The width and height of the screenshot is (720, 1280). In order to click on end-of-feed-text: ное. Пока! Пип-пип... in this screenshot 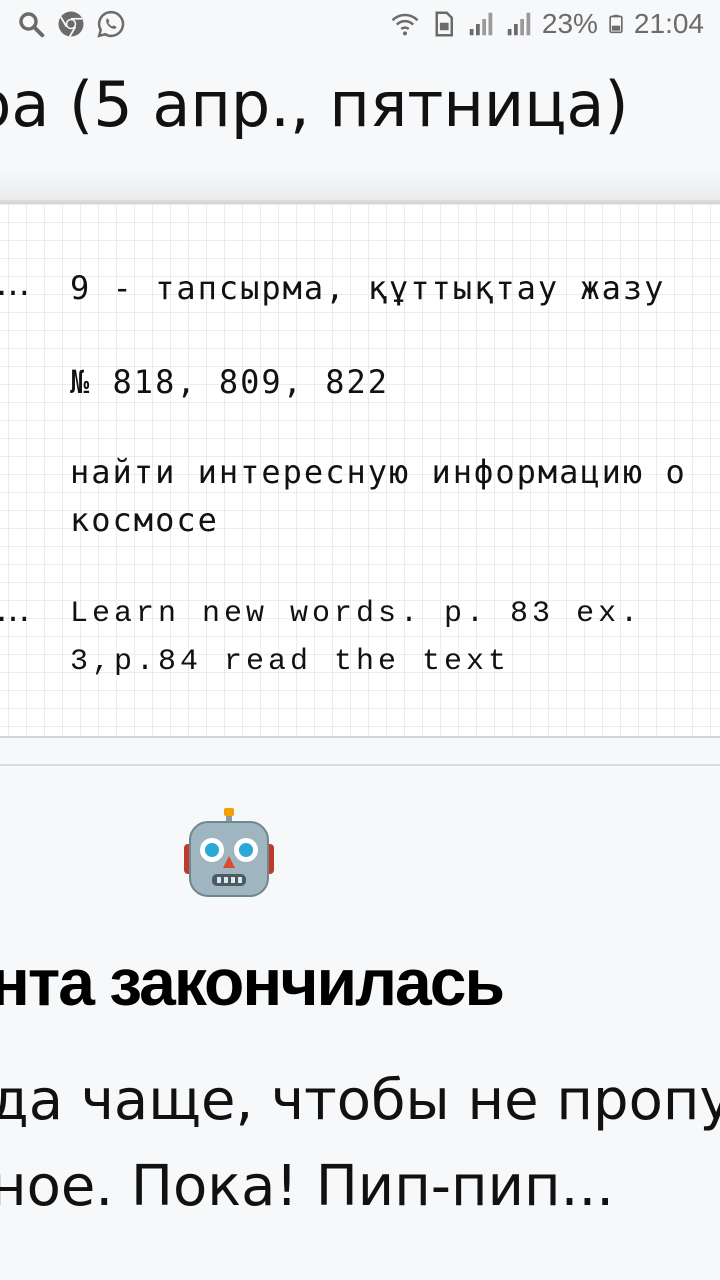, I will do `click(307, 1186)`.